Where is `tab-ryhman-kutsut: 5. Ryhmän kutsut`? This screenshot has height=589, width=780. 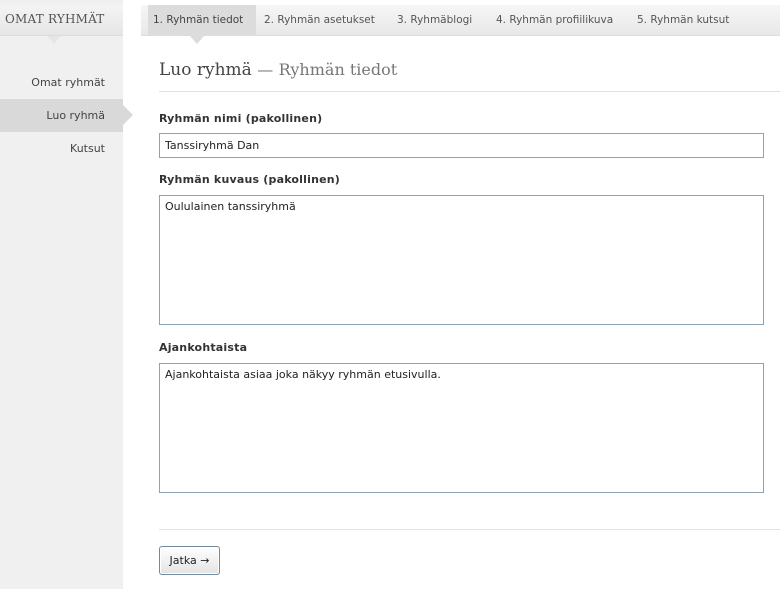 tab-ryhman-kutsut: 5. Ryhmän kutsut is located at coordinates (683, 20).